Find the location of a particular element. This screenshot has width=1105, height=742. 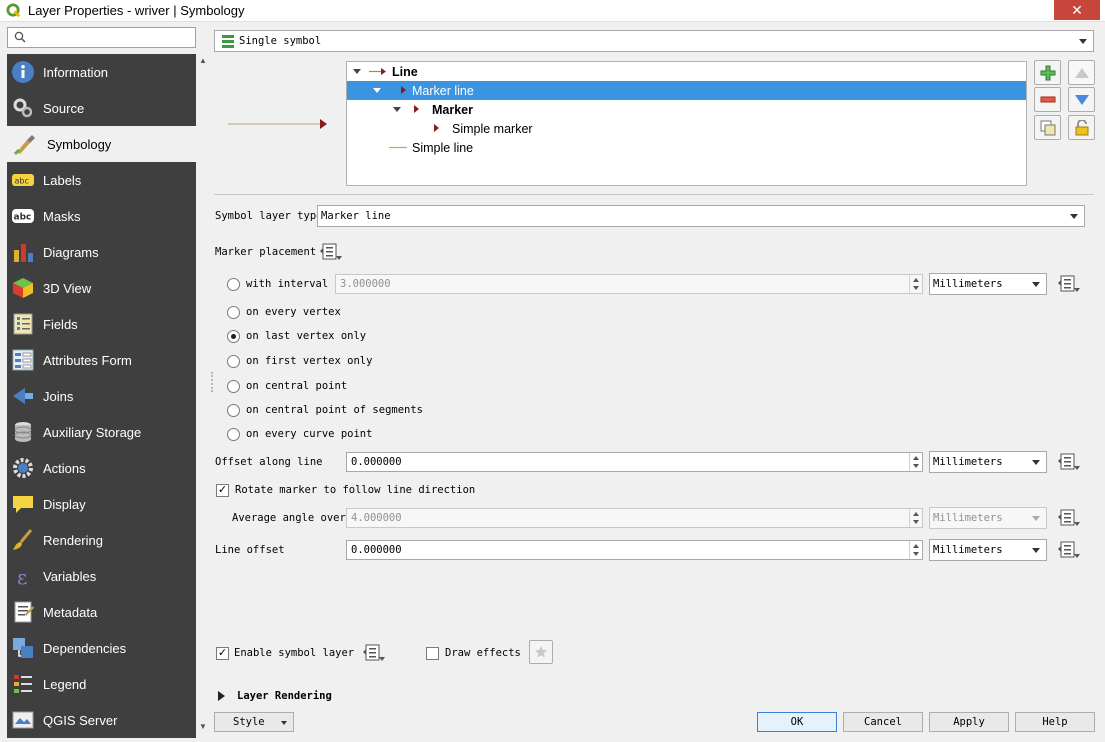

scroll-down-icon: ▼ is located at coordinates (203, 726).